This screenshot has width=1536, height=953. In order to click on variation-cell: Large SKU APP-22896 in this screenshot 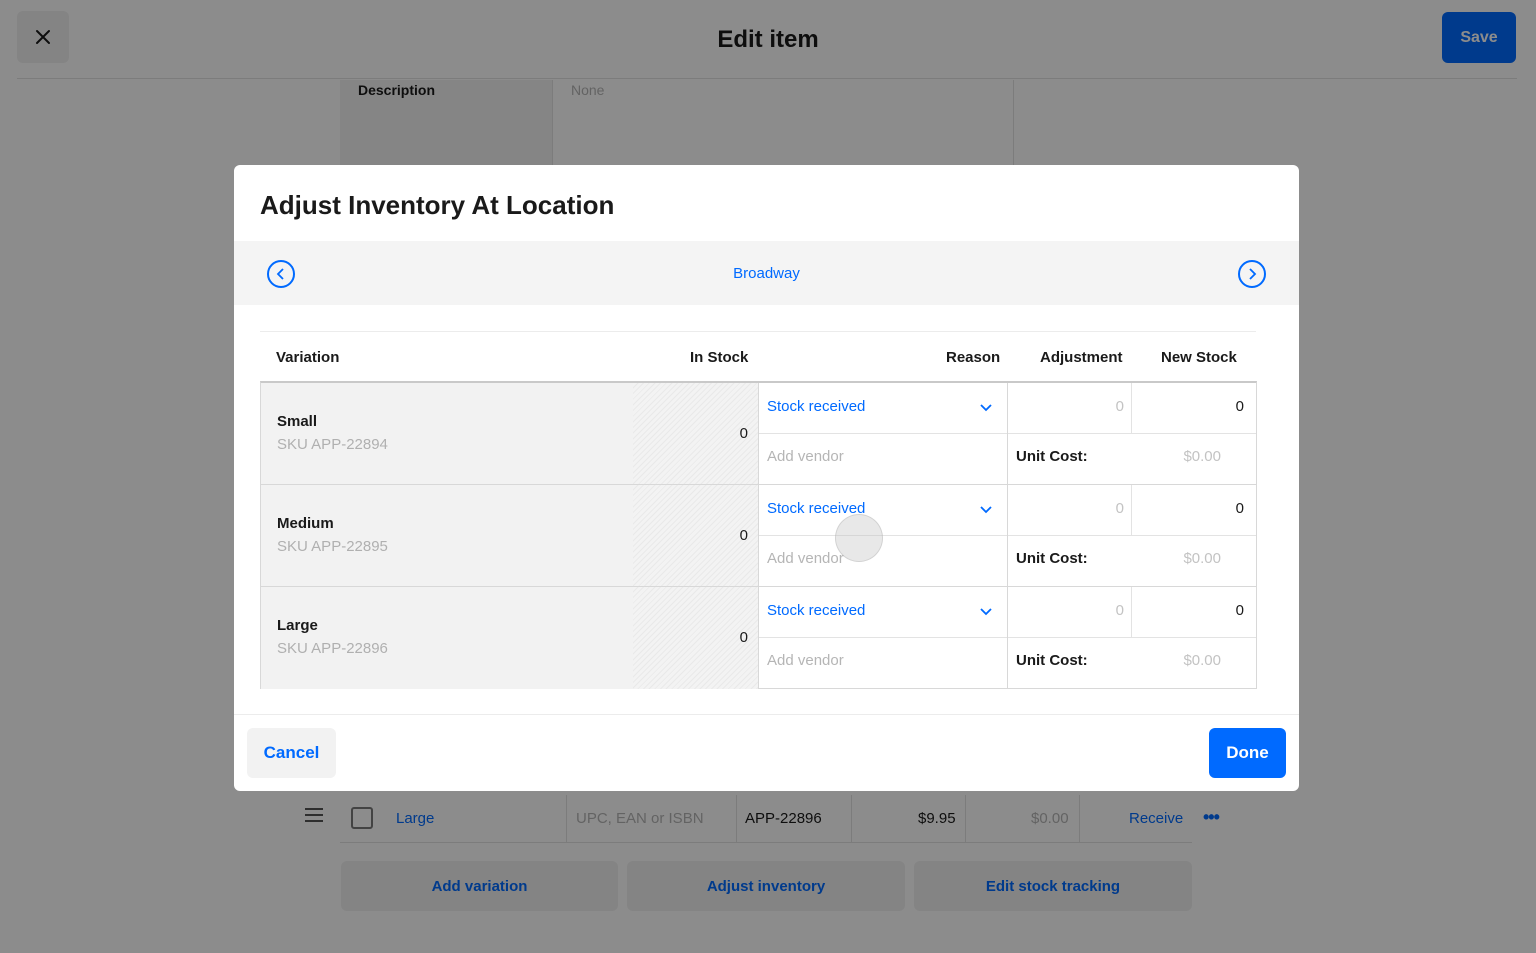, I will do `click(447, 638)`.